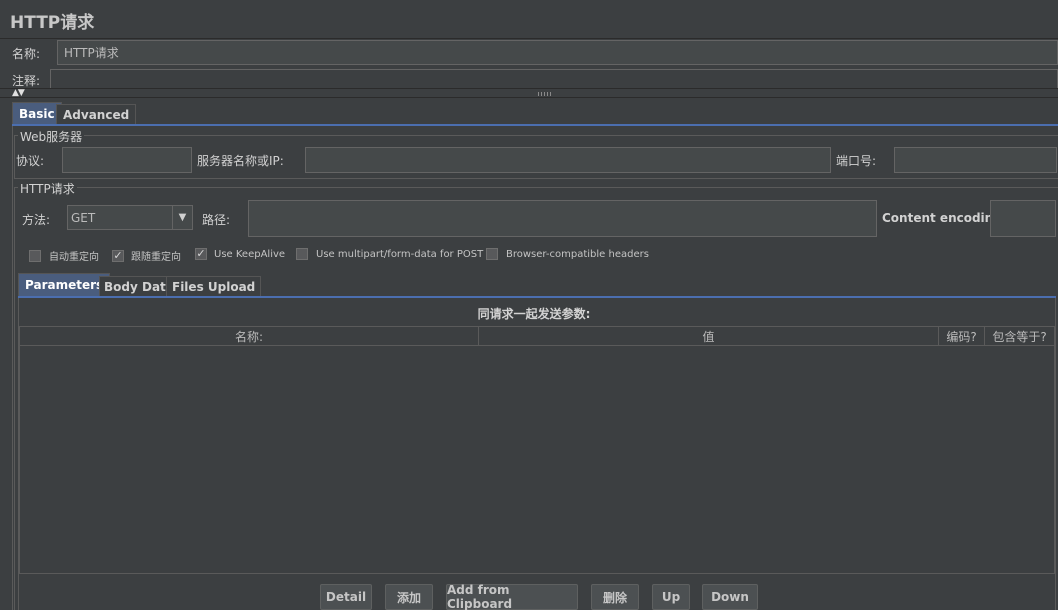 The width and height of the screenshot is (1058, 610). Describe the element at coordinates (944, 218) in the screenshot. I see `encoding-label: Content encoding:` at that location.